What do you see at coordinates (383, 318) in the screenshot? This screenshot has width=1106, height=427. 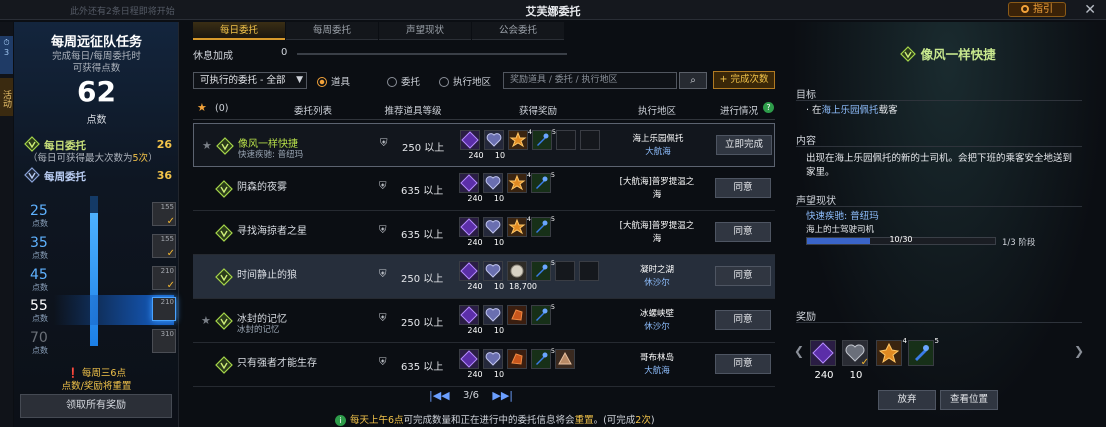 I see `helmet-icon: ⛨` at bounding box center [383, 318].